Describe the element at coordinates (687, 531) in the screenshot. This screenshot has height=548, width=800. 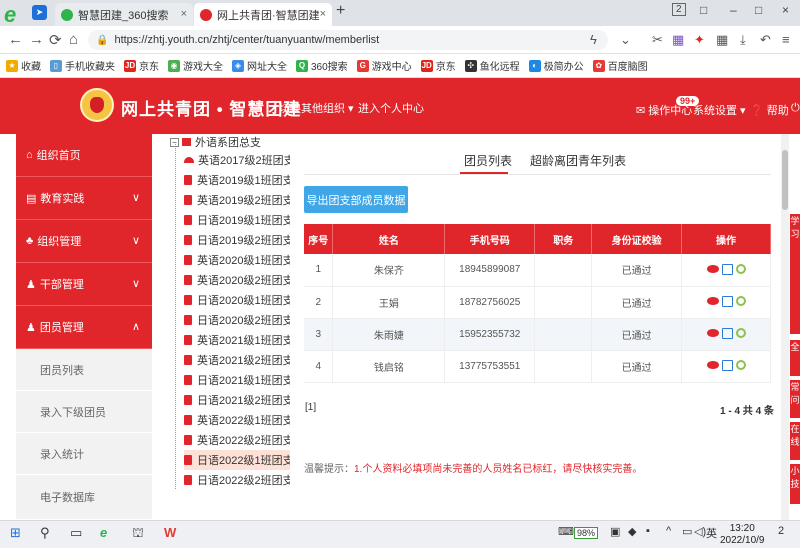
I see `network-icon: ▭` at that location.